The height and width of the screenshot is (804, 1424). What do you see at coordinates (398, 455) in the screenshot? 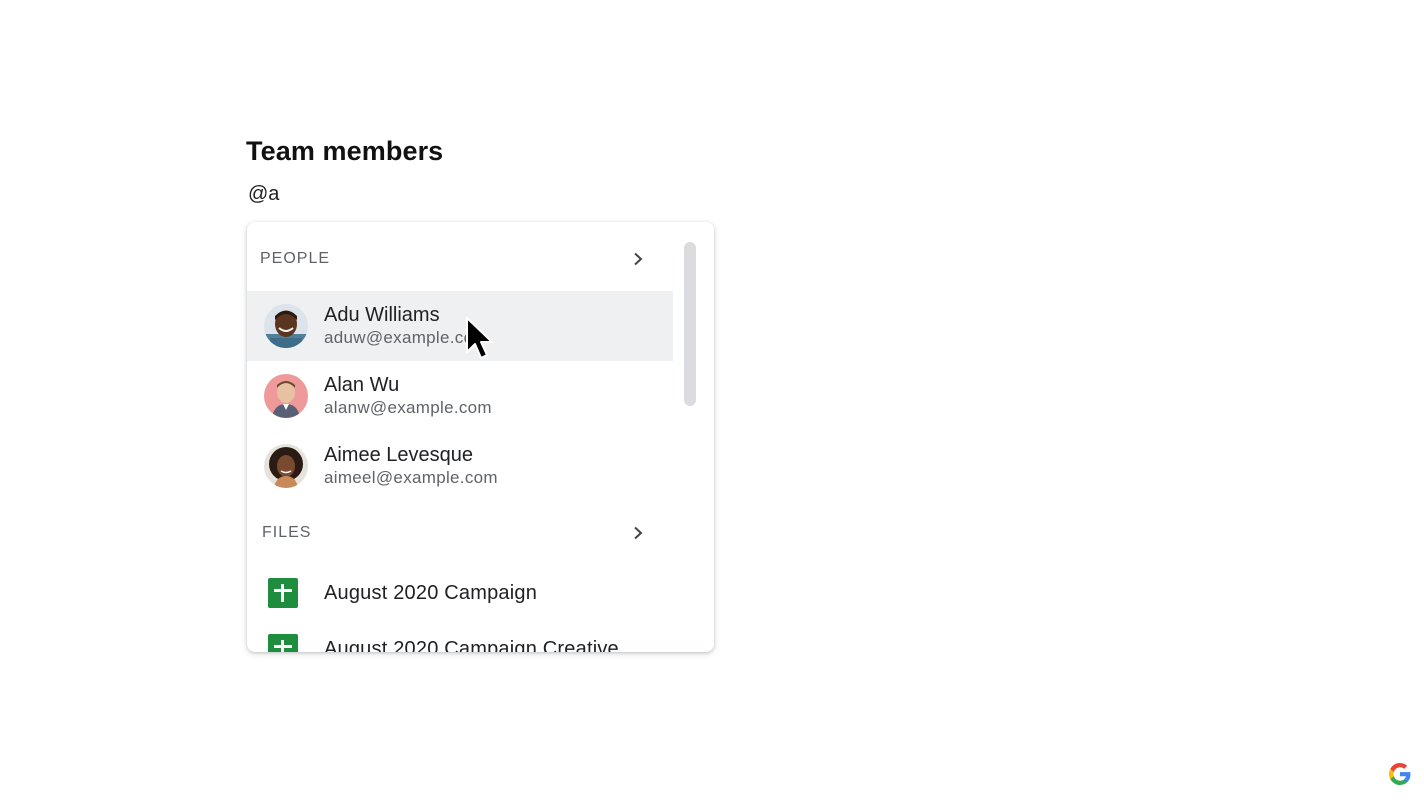
I see `person-name: Aimee Levesque` at bounding box center [398, 455].